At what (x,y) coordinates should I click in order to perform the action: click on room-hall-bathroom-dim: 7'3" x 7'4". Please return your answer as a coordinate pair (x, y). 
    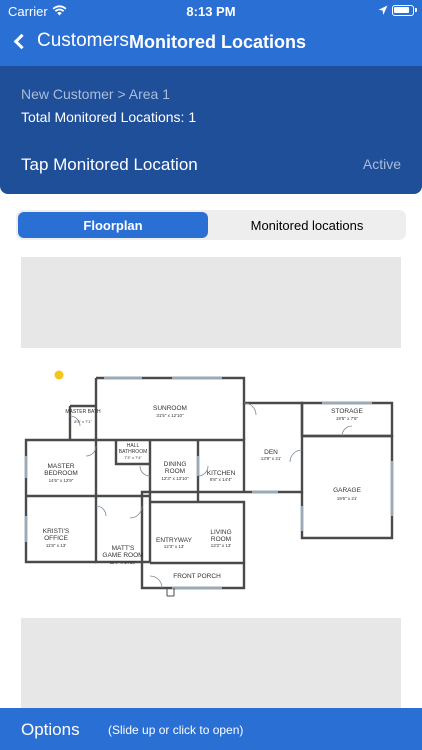
    Looking at the image, I should click on (133, 457).